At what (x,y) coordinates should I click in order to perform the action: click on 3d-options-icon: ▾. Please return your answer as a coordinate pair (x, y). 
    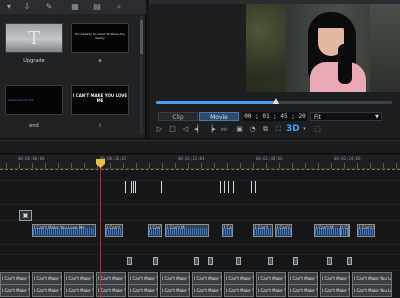
    Looking at the image, I should click on (304, 129).